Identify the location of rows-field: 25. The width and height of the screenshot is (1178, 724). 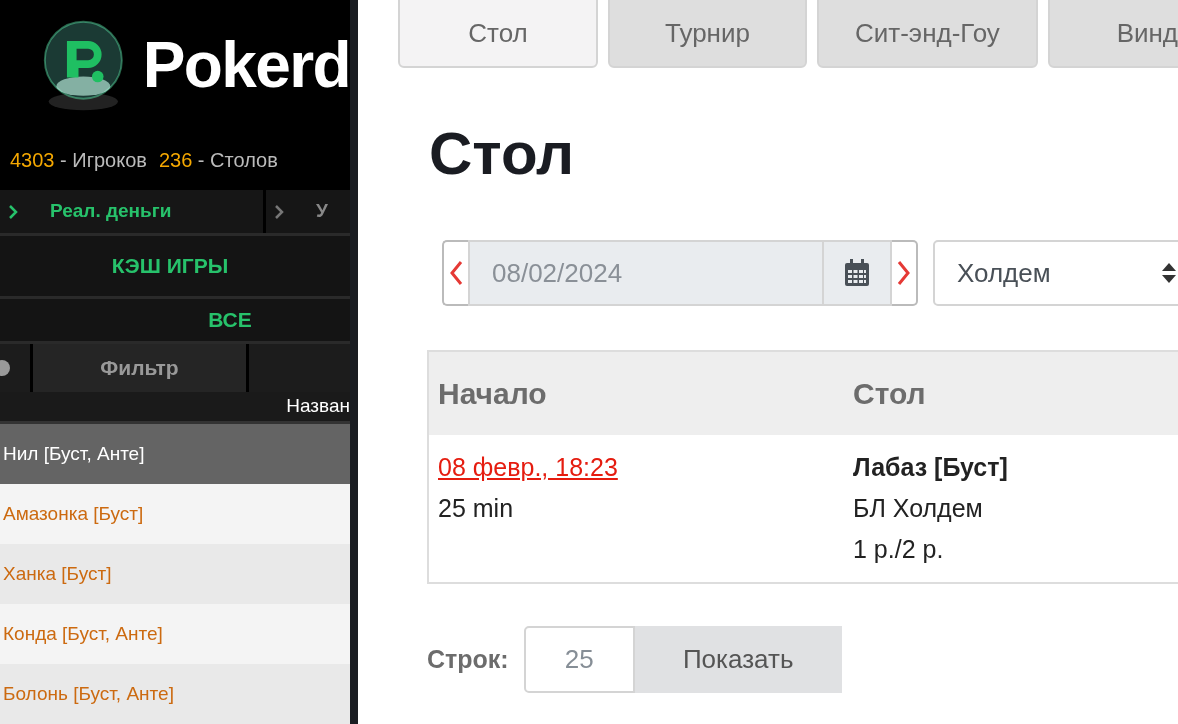
(579, 659).